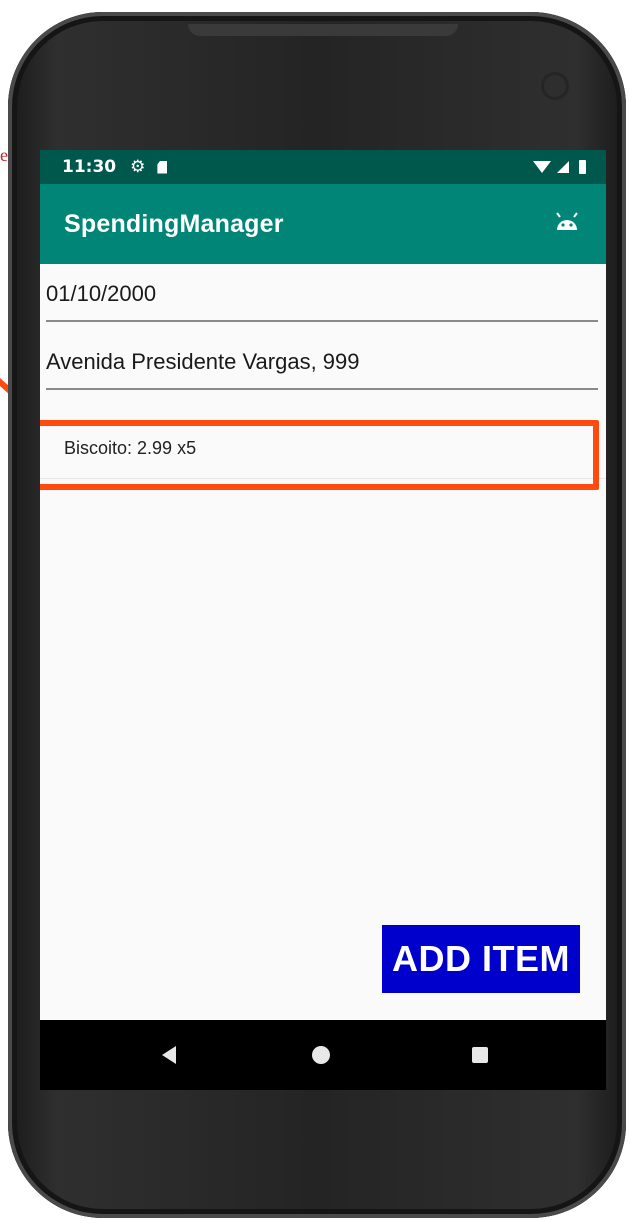  What do you see at coordinates (130, 447) in the screenshot?
I see `list-item-label: Biscoito: 2.99 x5` at bounding box center [130, 447].